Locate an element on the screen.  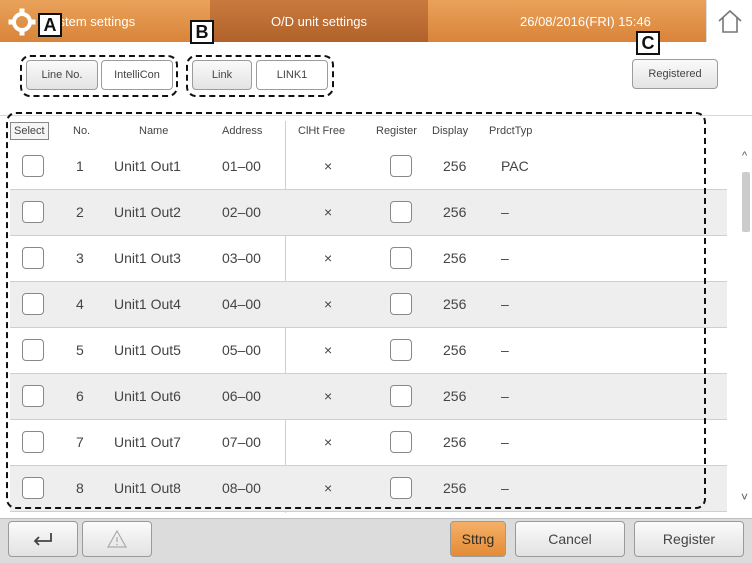
page-title: O/D unit settings is located at coordinates (319, 21).